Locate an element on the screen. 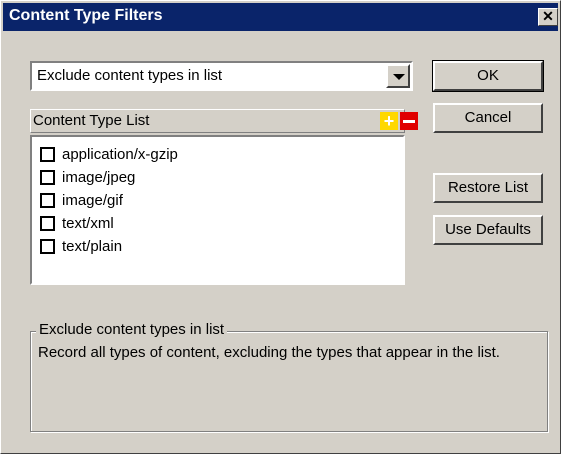 This screenshot has width=561, height=454. content-type-list-label: Content Type List is located at coordinates (91, 120).